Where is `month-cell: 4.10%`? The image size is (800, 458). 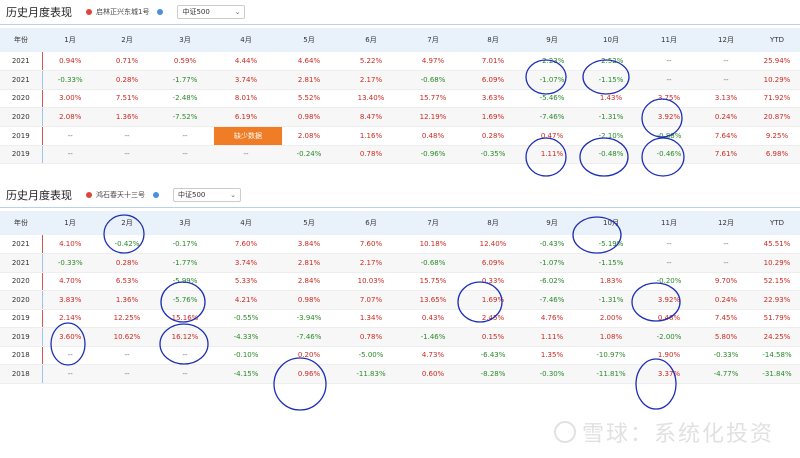 month-cell: 4.10% is located at coordinates (69, 244).